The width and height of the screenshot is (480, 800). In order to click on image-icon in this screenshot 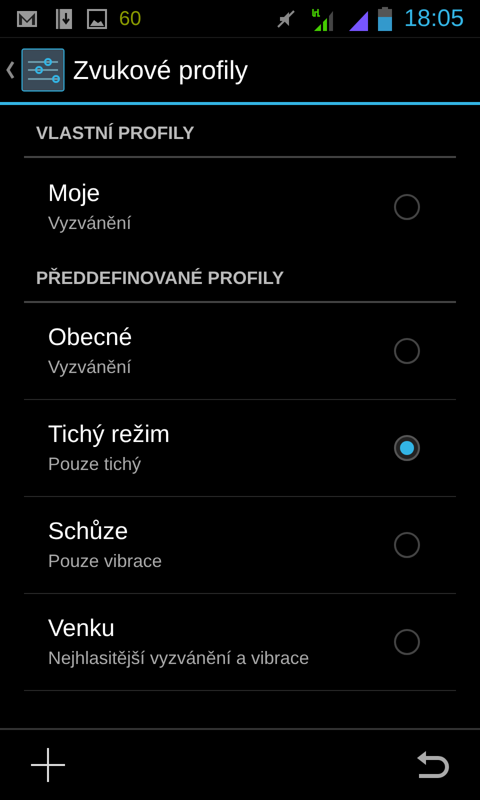, I will do `click(97, 18)`.